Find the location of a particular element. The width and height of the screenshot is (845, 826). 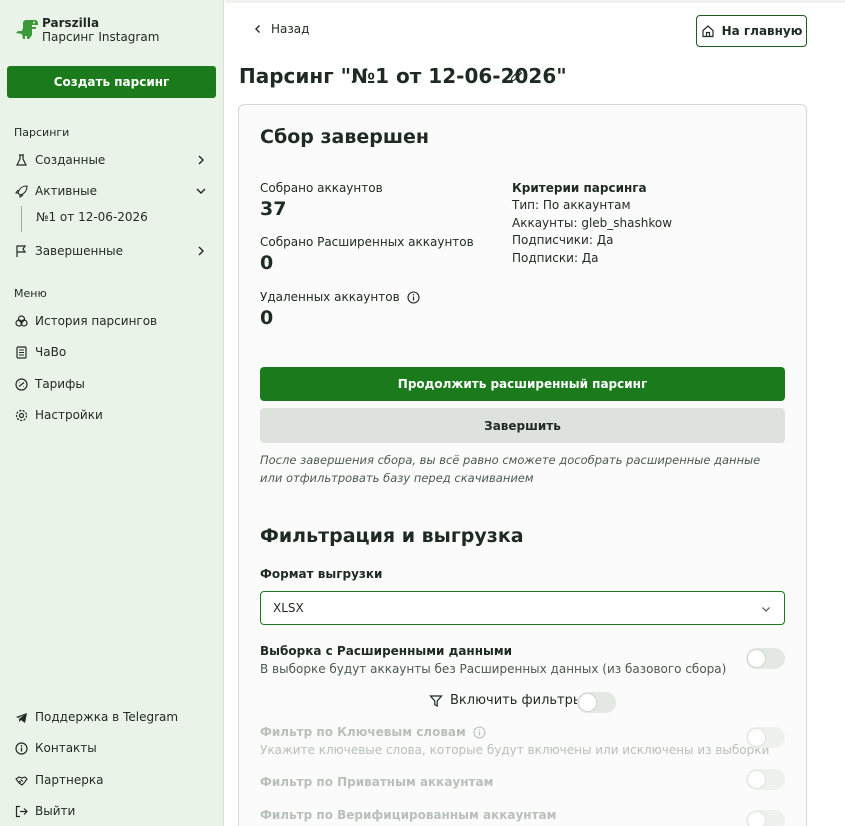

enable-filters-toggle is located at coordinates (596, 702).